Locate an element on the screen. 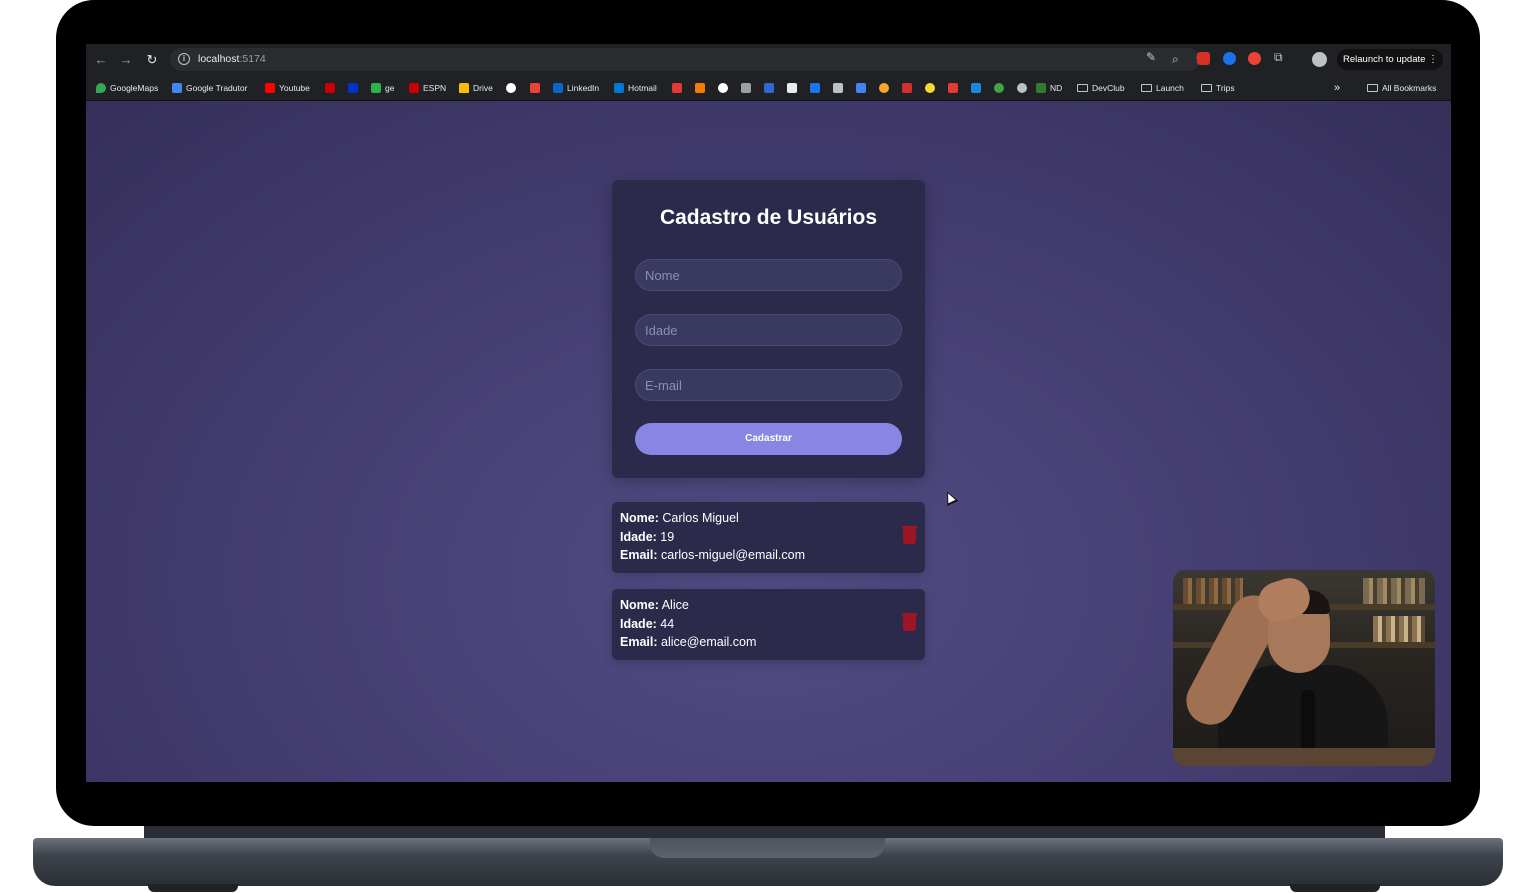 The image size is (1536, 893). bookmark-cnn is located at coordinates (330, 88).